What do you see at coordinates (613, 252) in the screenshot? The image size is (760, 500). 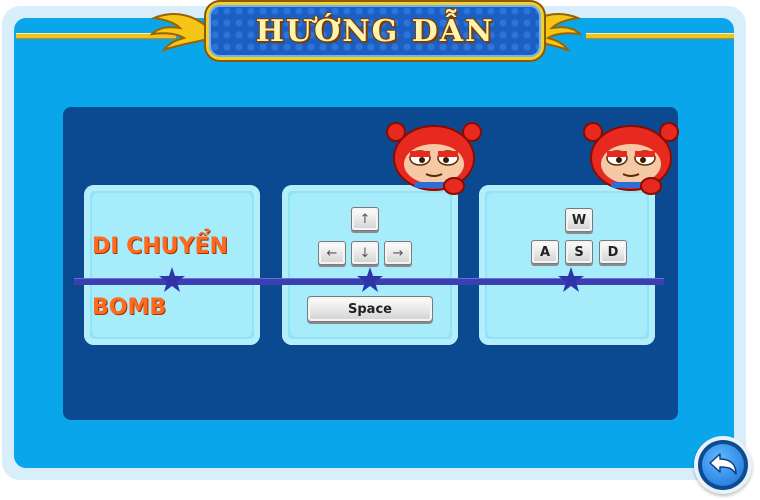 I see `d-key: D` at bounding box center [613, 252].